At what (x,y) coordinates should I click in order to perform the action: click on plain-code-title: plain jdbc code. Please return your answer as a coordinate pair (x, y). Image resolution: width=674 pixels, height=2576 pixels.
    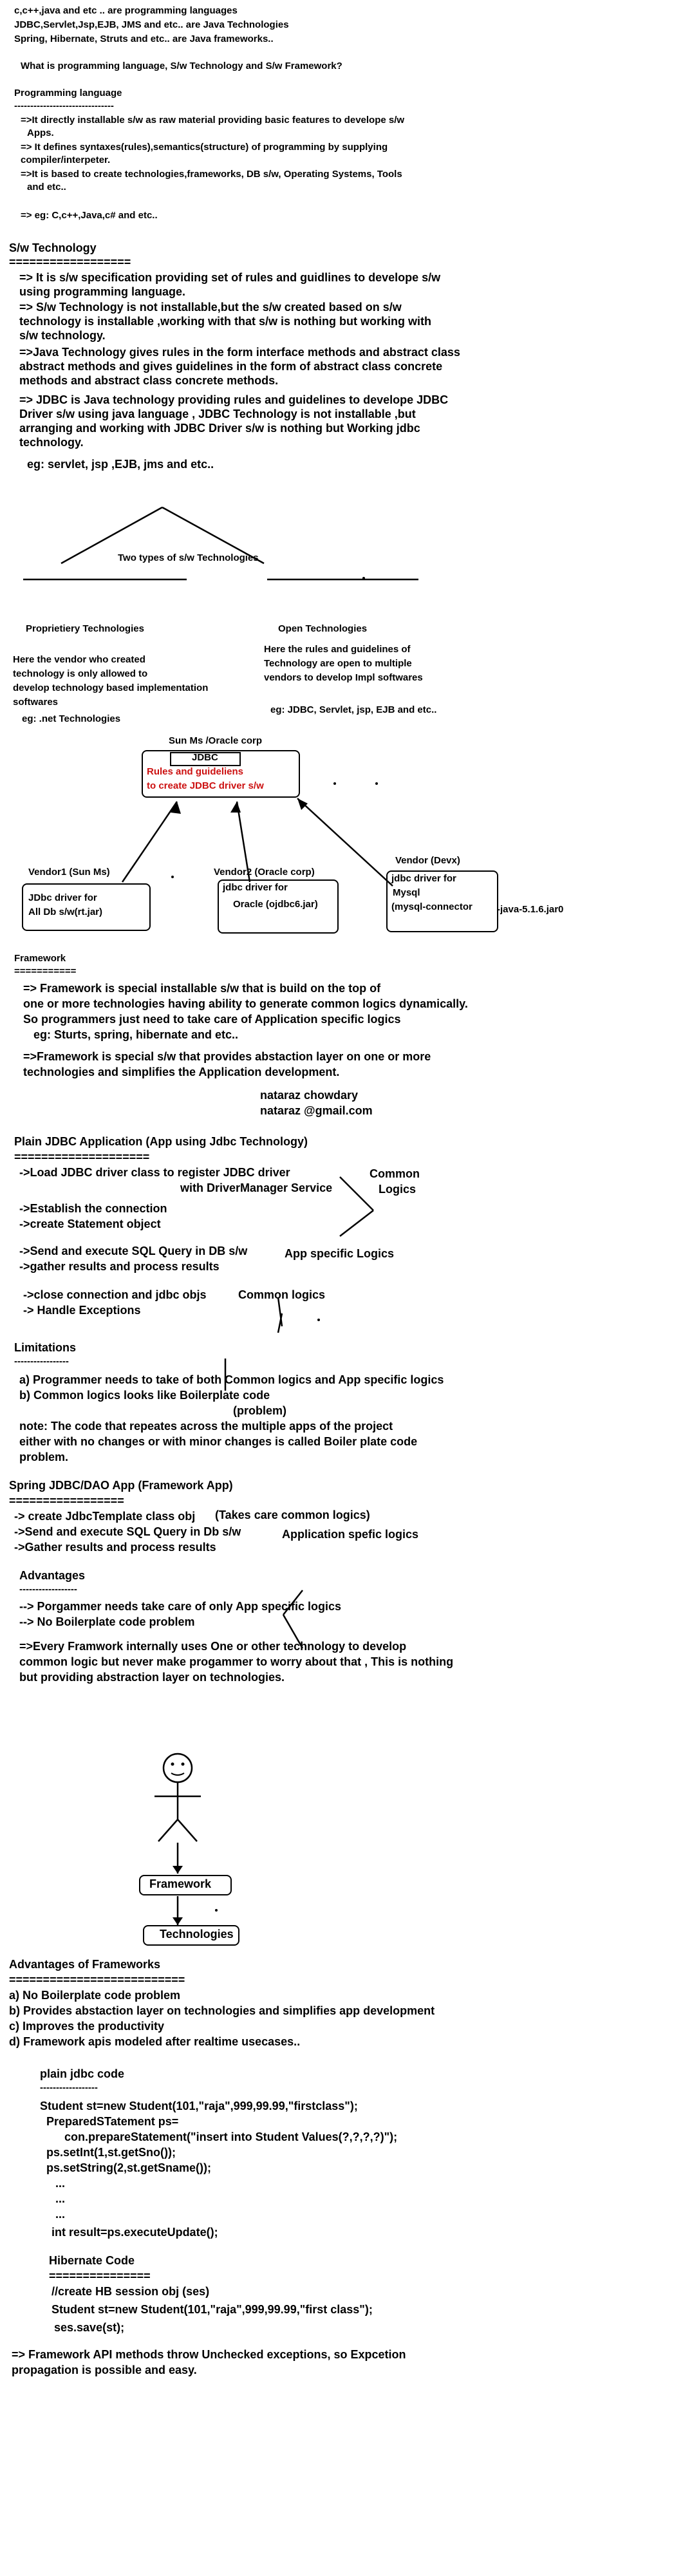
    Looking at the image, I should click on (82, 2073).